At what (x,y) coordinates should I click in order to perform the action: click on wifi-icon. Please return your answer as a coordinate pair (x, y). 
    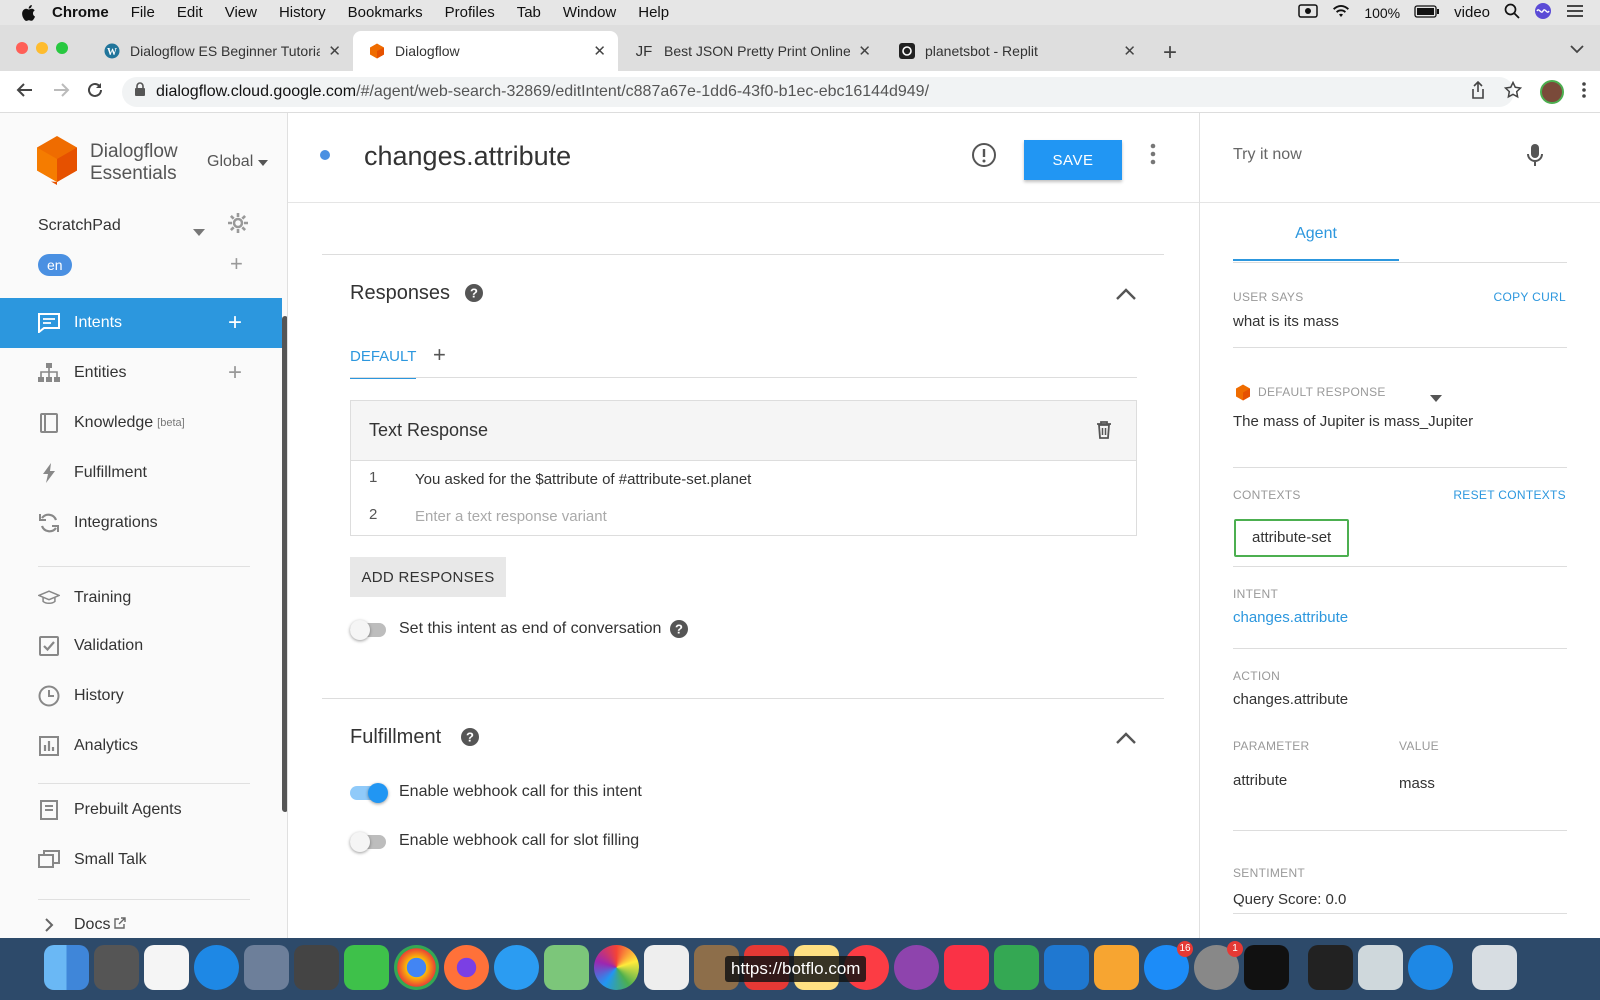
    Looking at the image, I should click on (1341, 12).